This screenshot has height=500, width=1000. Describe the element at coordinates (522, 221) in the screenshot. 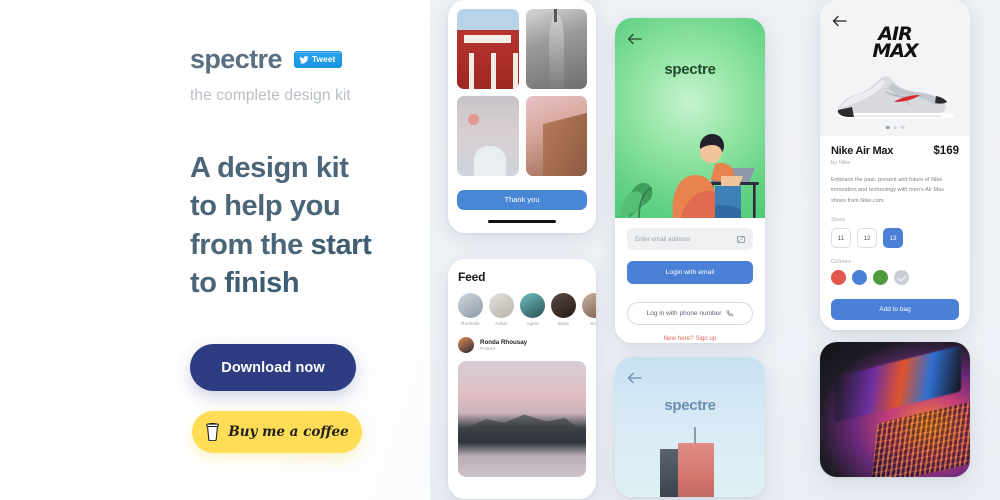

I see `home-indicator` at that location.